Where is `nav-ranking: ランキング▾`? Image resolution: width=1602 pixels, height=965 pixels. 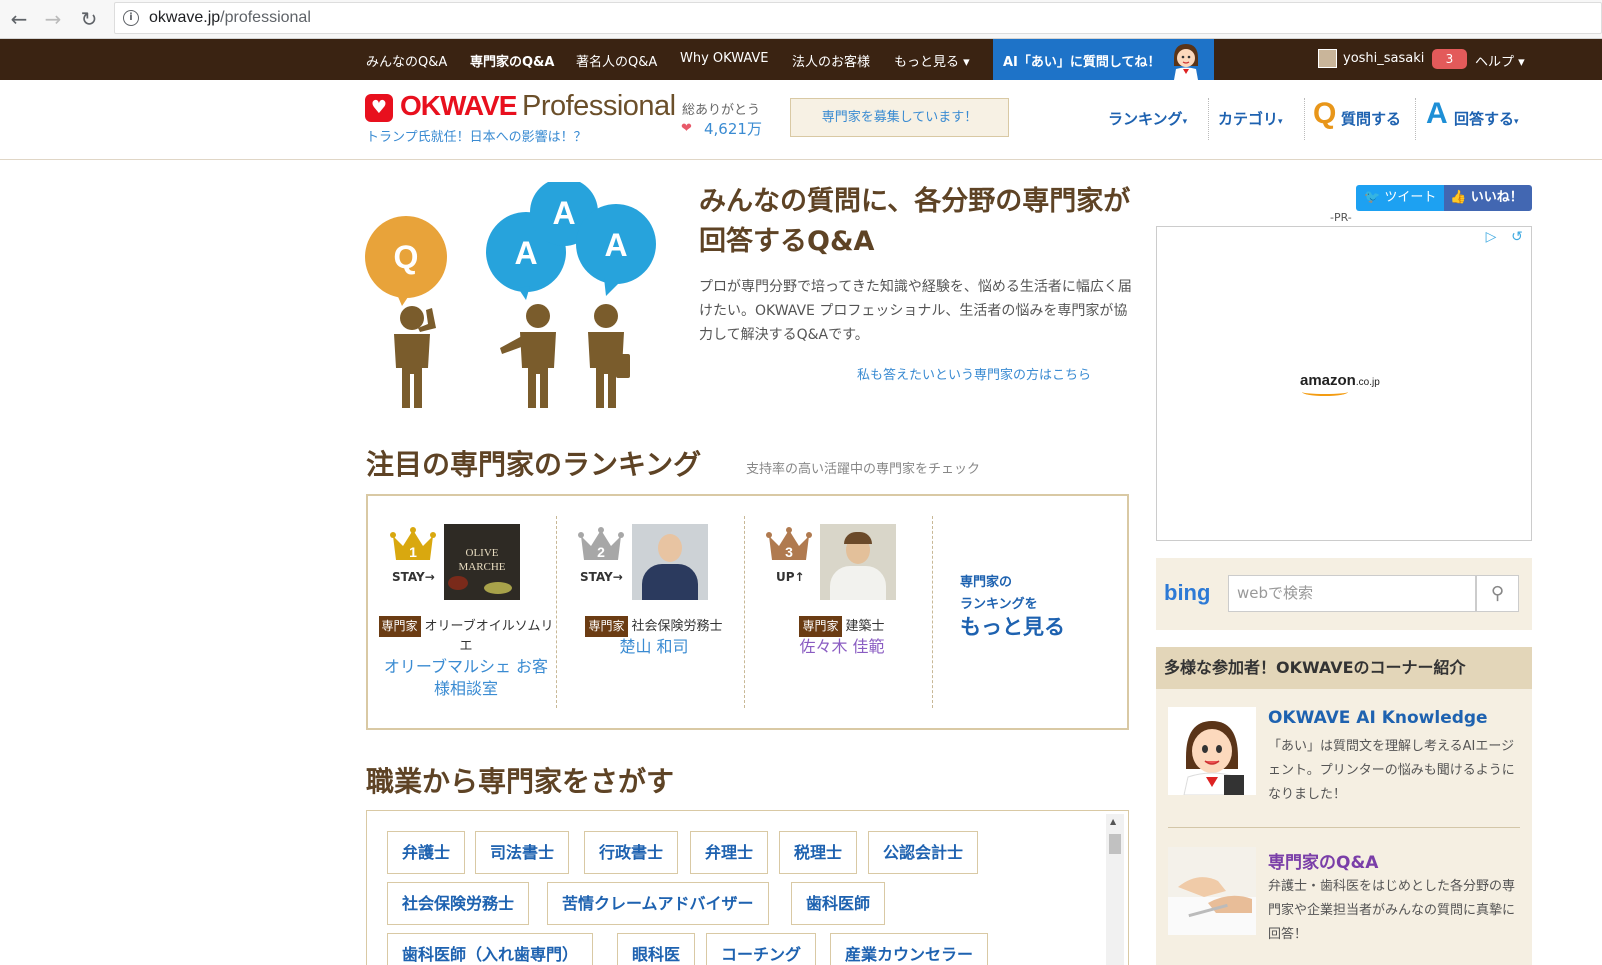 nav-ranking: ランキング▾ is located at coordinates (1147, 118).